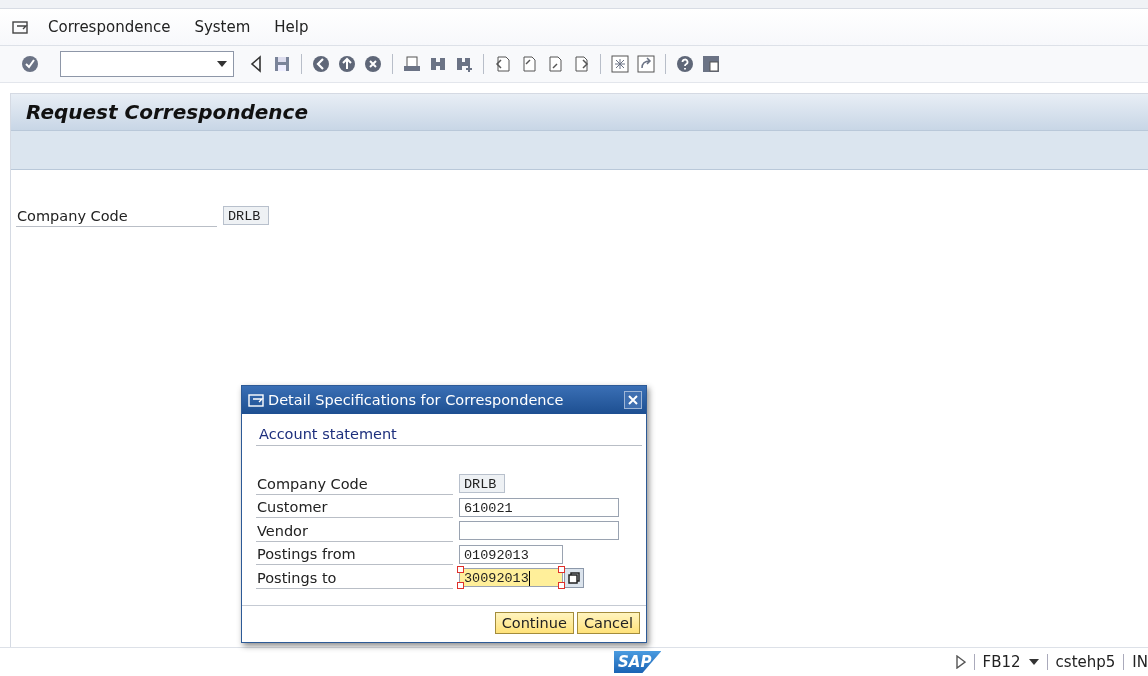 This screenshot has width=1148, height=676. I want to click on input-field: 30092013, so click(511, 578).